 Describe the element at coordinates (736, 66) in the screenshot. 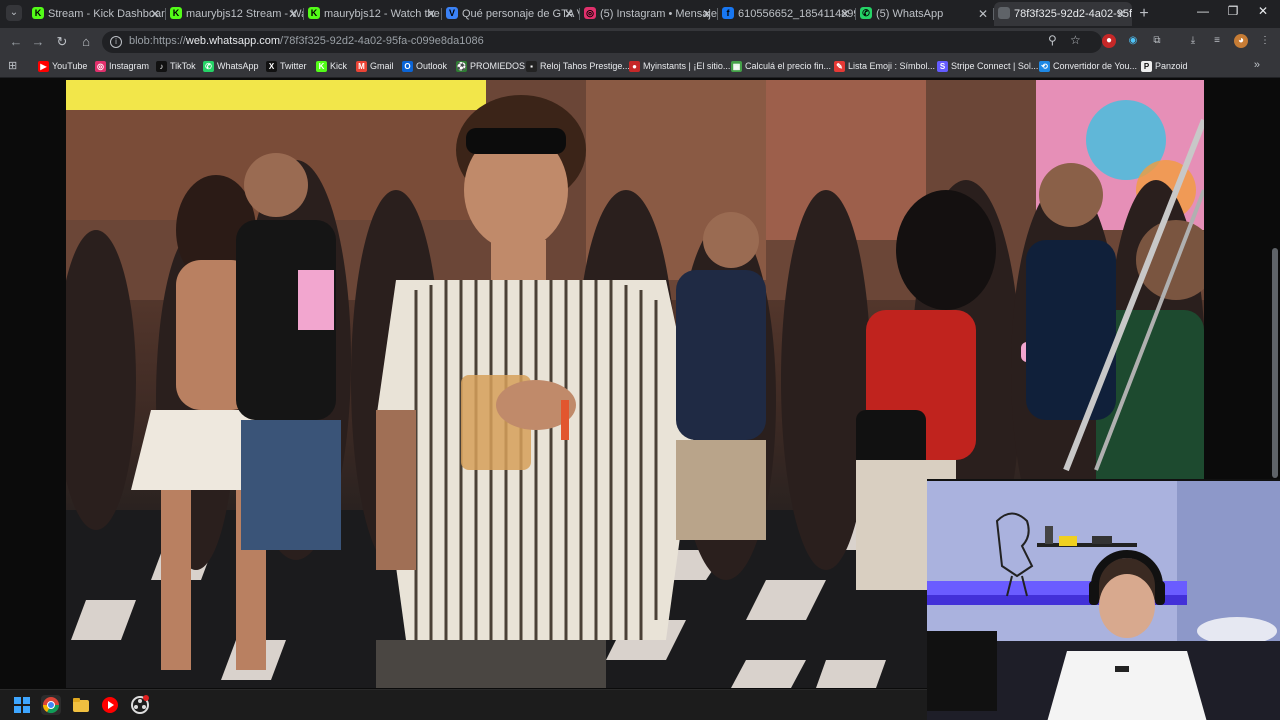

I see `bookmark-favicon-icon: ▦` at that location.